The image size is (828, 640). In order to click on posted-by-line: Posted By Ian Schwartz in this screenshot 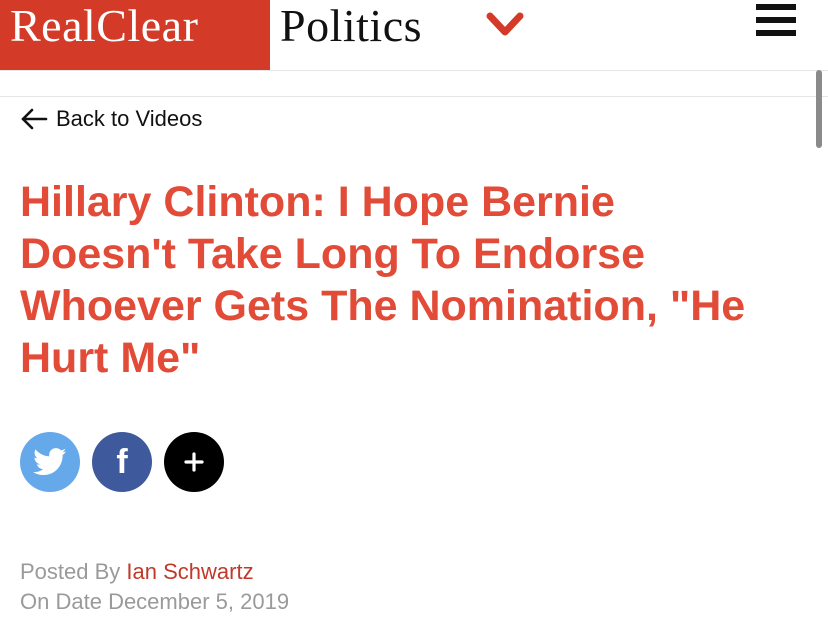, I will do `click(154, 572)`.